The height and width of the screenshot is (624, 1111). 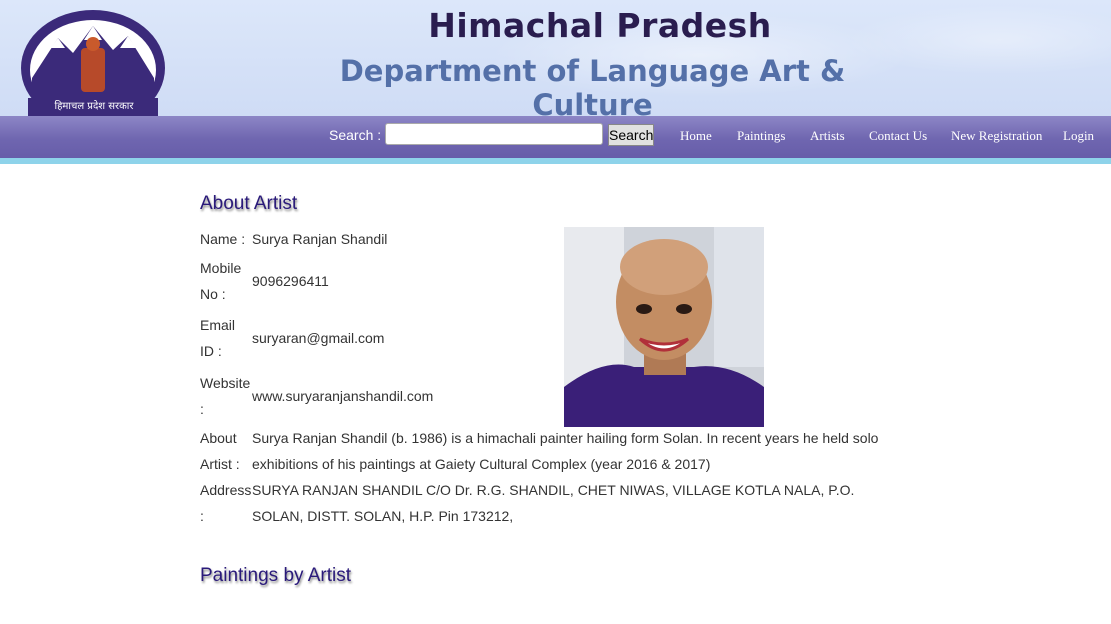 What do you see at coordinates (213, 294) in the screenshot?
I see `mobile-label-line-2: No :` at bounding box center [213, 294].